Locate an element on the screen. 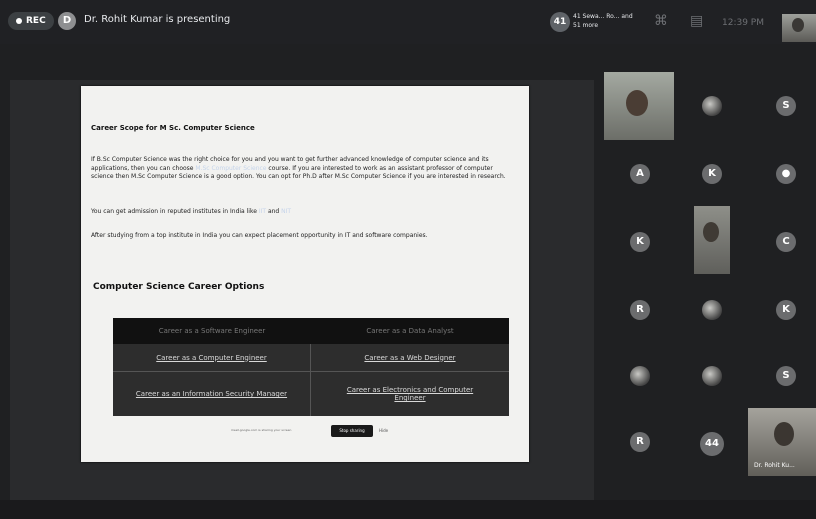 The image size is (816, 519). share-notice: meet.google.com is sharing your screen is located at coordinates (261, 430).